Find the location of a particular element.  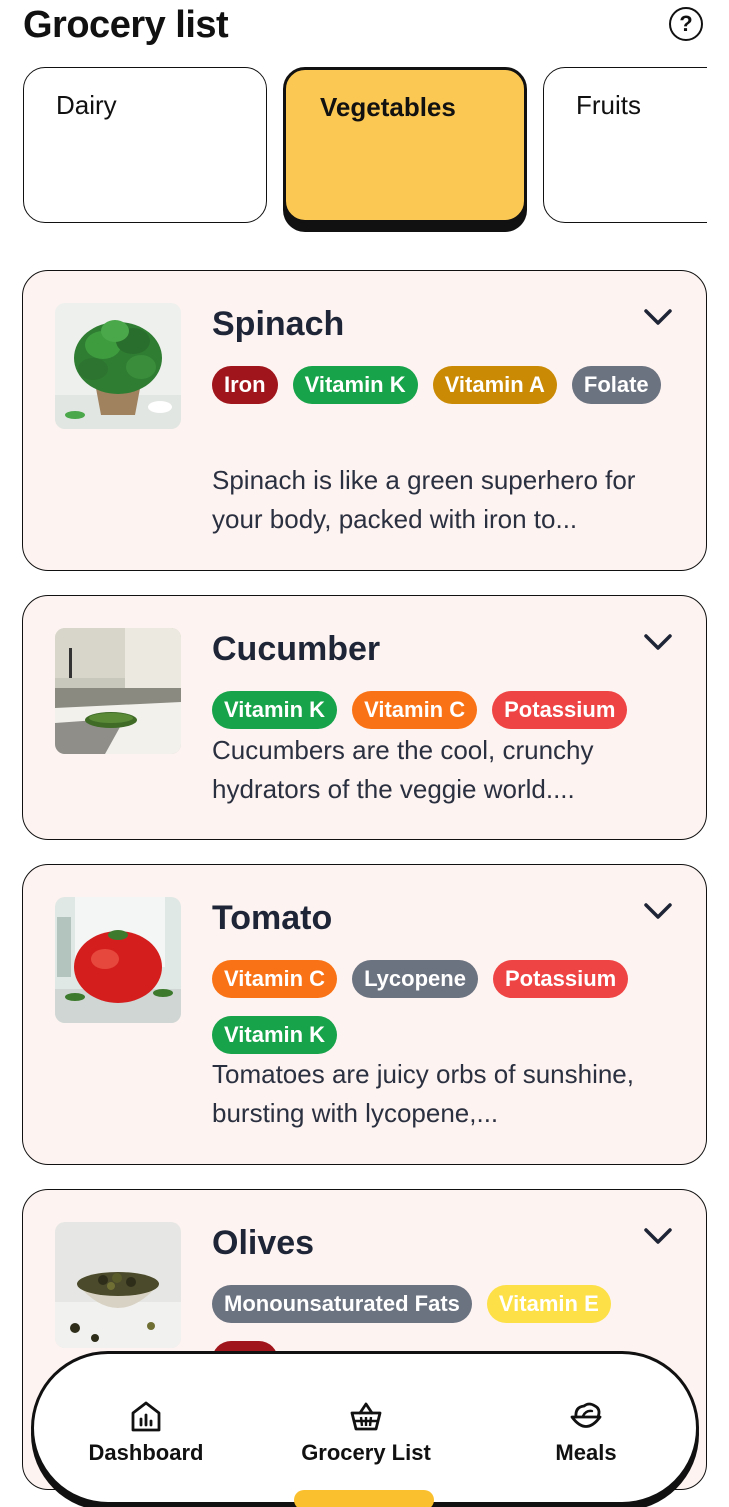

nav-label: Grocery List is located at coordinates (366, 1452).